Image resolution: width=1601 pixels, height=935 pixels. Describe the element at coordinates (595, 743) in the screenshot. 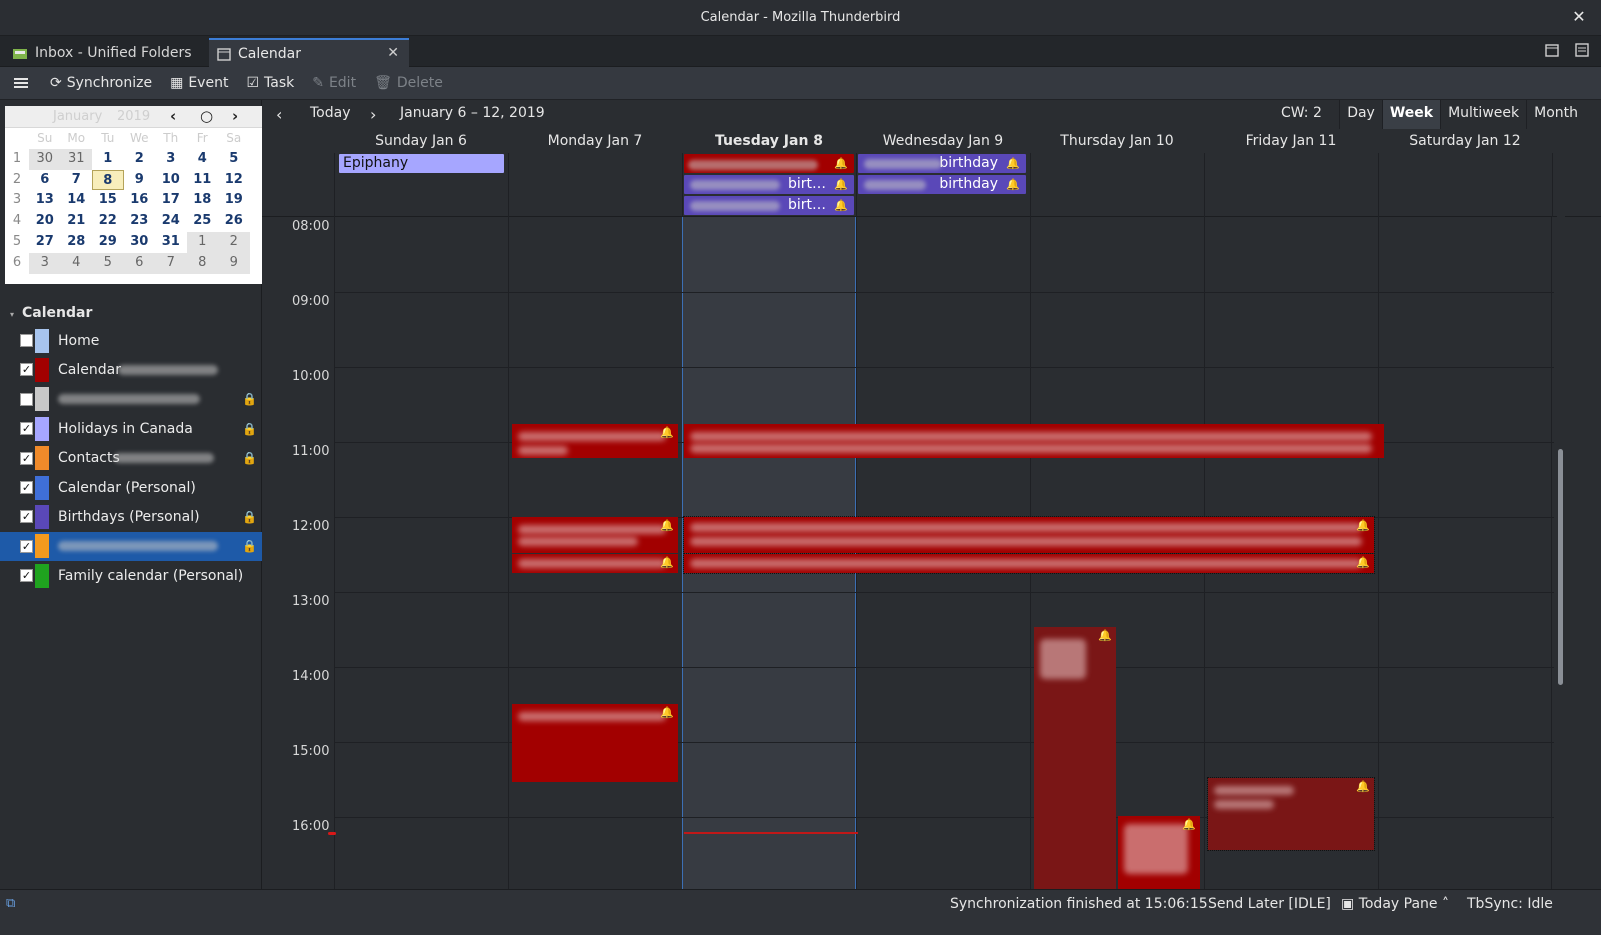

I see `event-monday-1430: 🔔` at that location.